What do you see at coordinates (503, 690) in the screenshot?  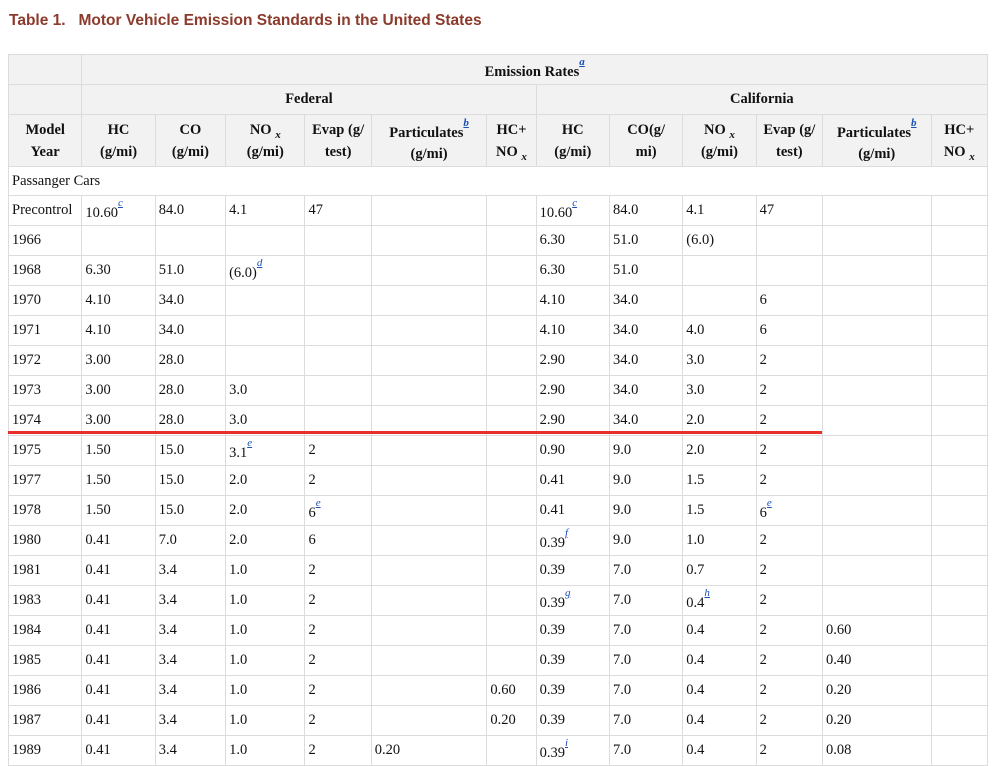 I see `cell-value: 0.60` at bounding box center [503, 690].